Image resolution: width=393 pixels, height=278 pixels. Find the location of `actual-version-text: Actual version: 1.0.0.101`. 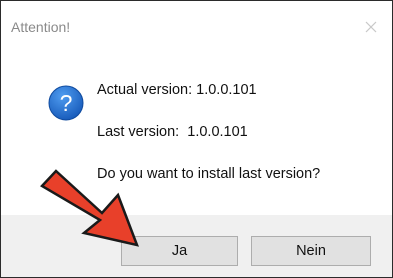

actual-version-text: Actual version: 1.0.0.101 is located at coordinates (177, 90).